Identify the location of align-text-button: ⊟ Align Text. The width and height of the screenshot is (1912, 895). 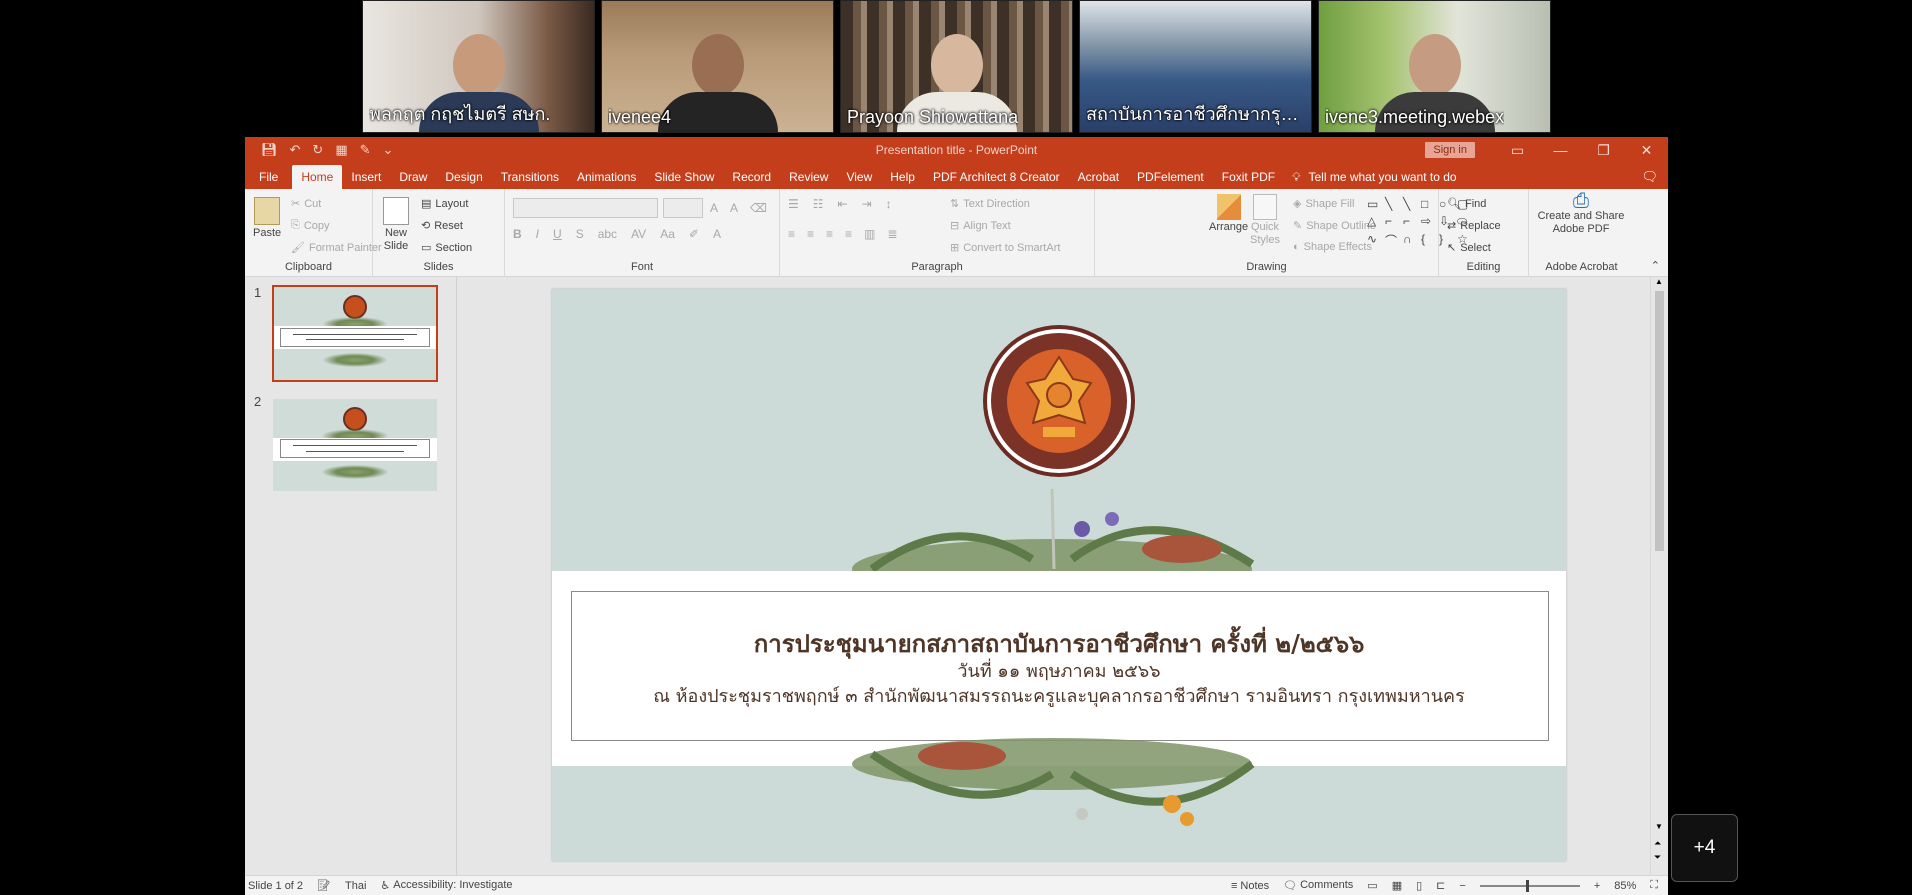
(980, 226).